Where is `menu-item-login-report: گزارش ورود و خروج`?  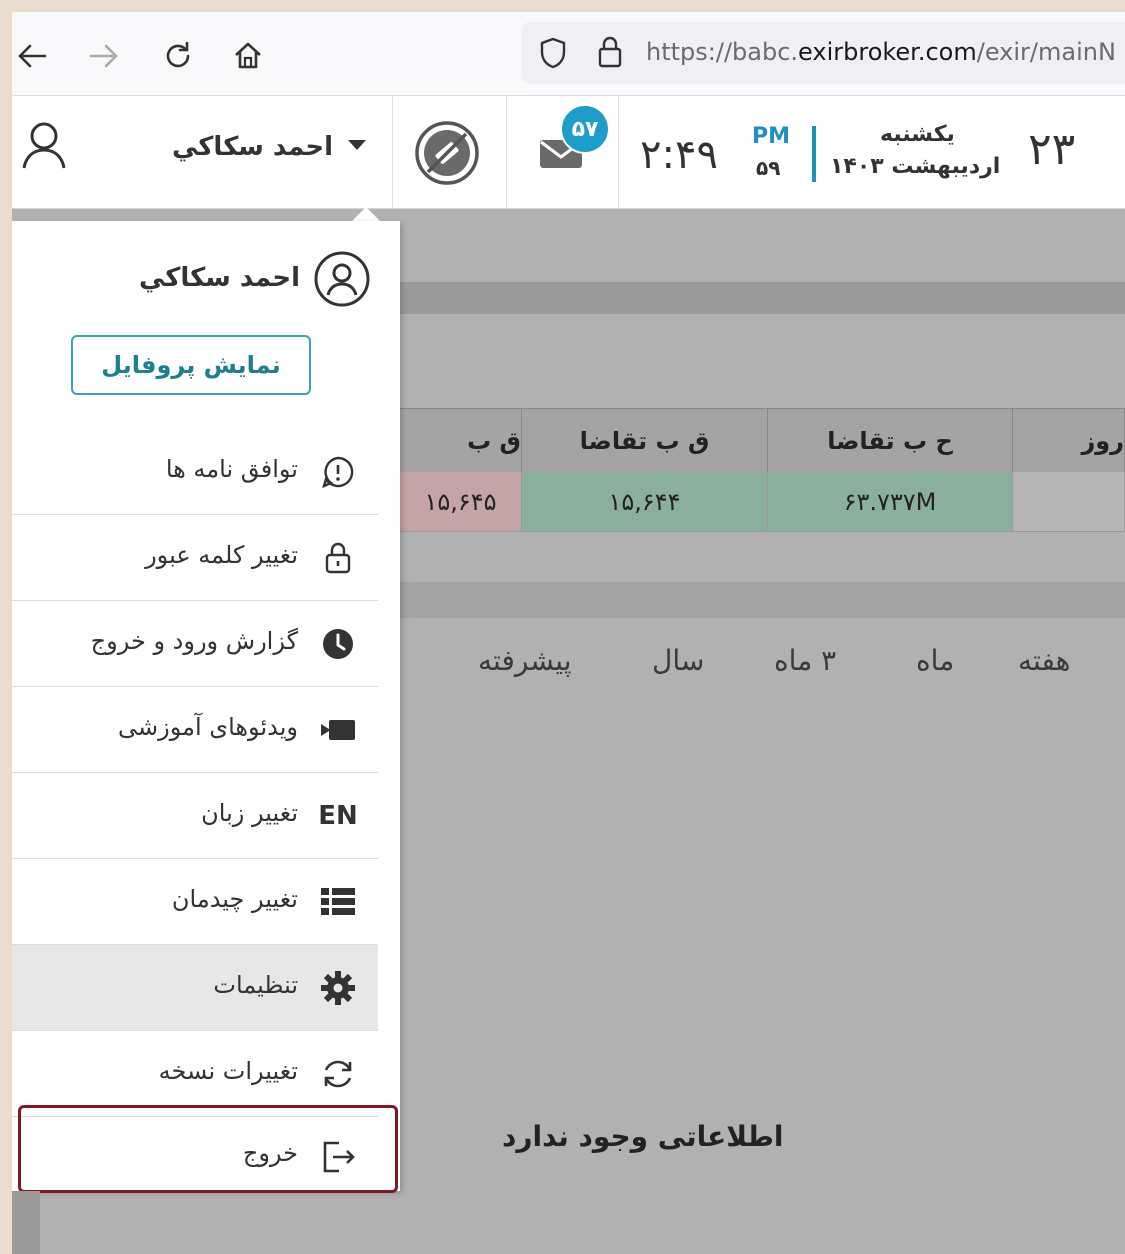 menu-item-login-report: گزارش ورود و خروج is located at coordinates (195, 644).